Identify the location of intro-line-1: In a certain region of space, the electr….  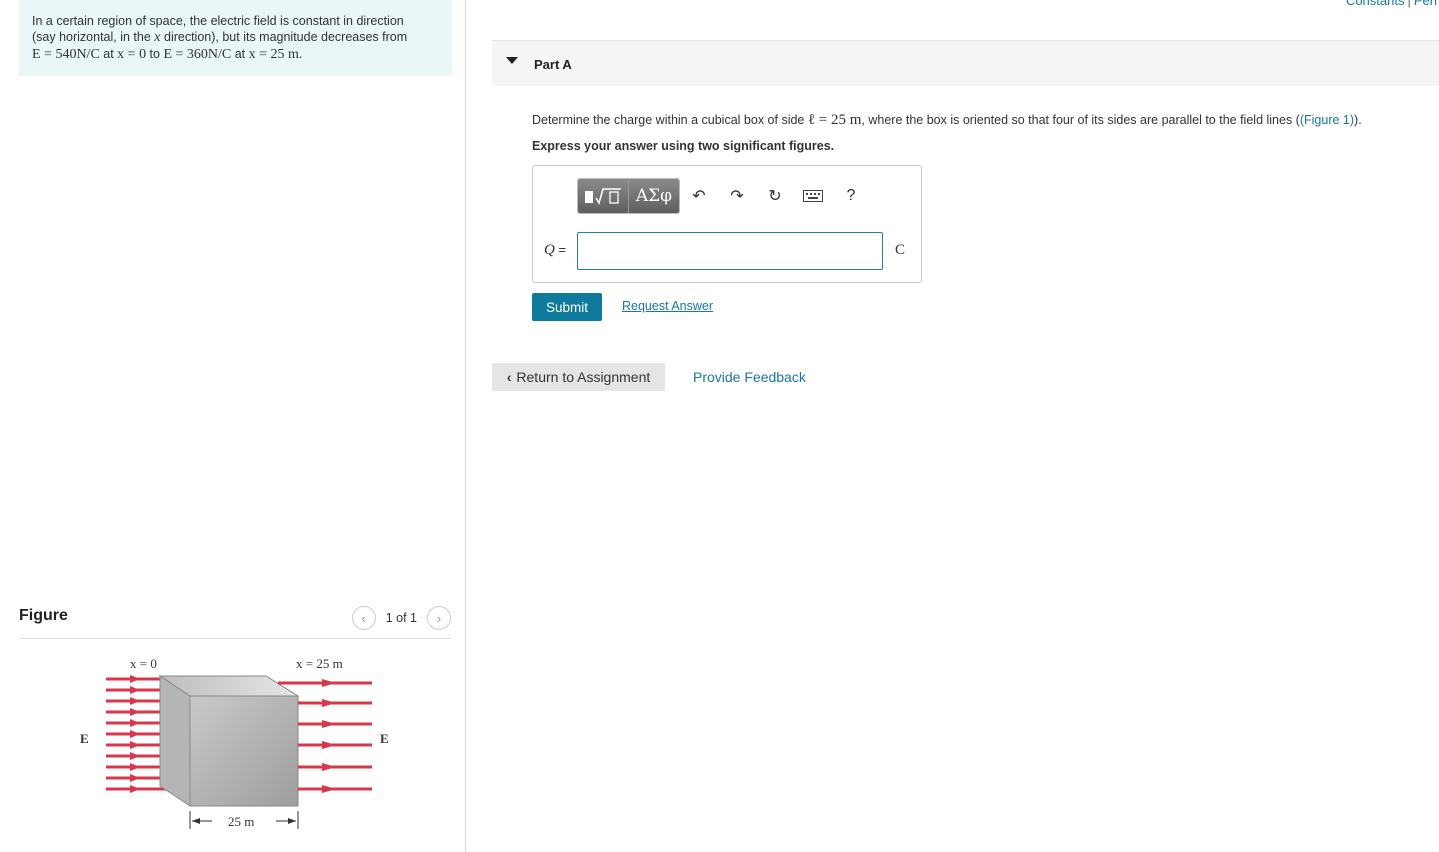
(218, 21).